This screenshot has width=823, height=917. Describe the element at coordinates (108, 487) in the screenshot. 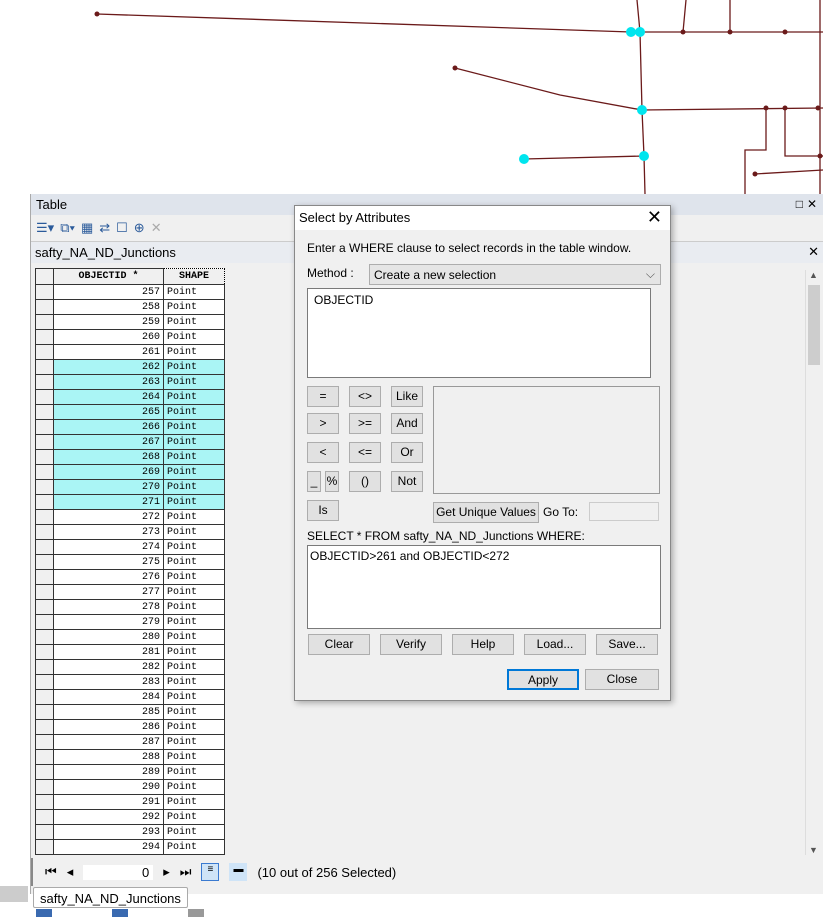

I see `cell-objectid: 270` at that location.